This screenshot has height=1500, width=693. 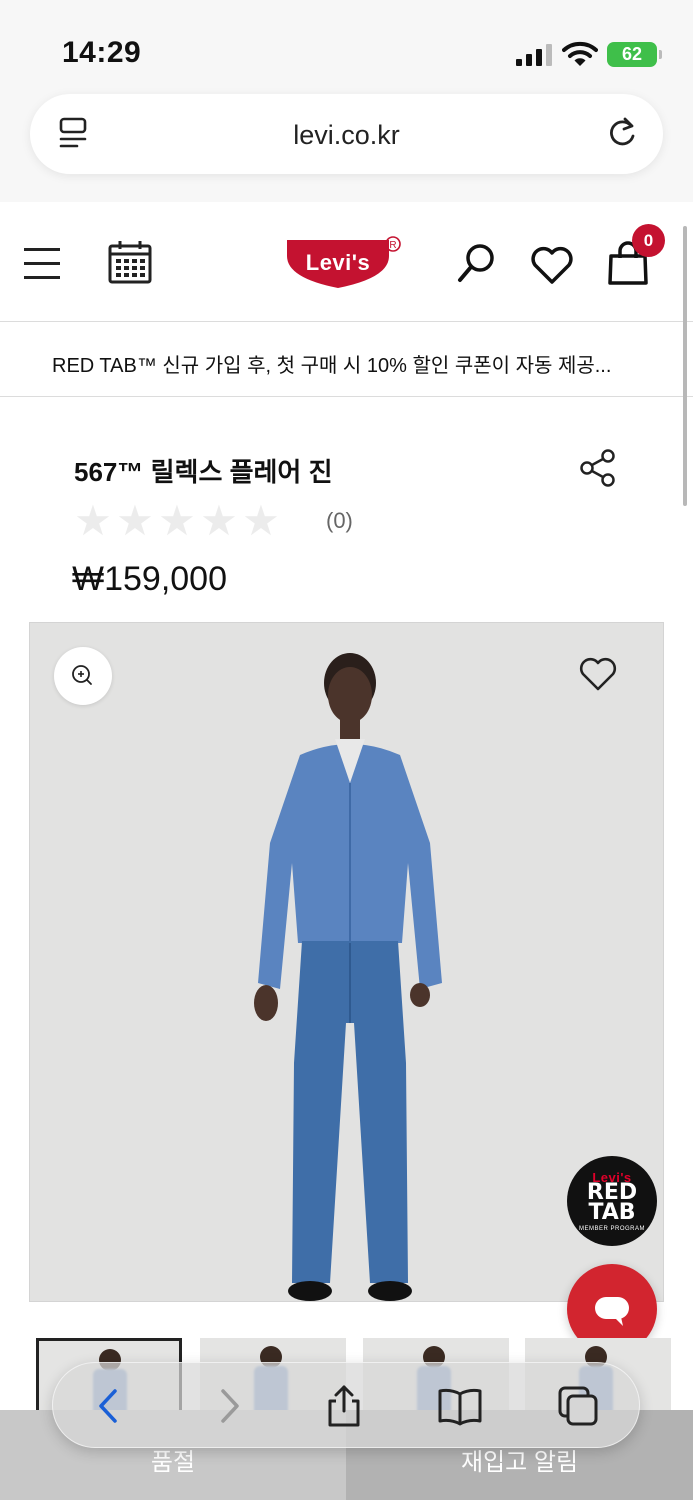 I want to click on tabs-icon, so click(x=578, y=1406).